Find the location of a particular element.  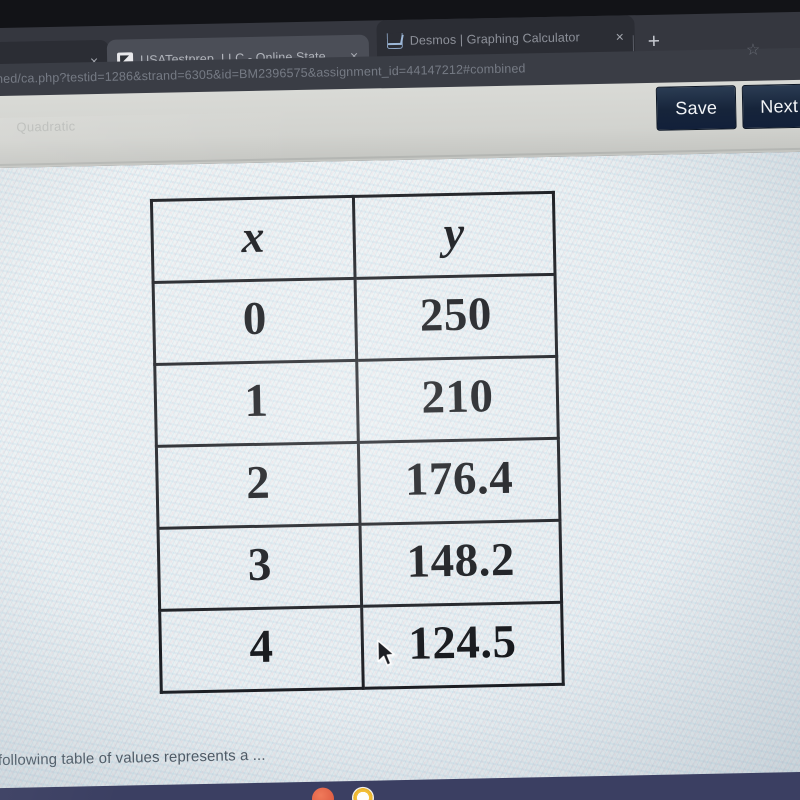

taskbar-app-icon-orange is located at coordinates (323, 793).